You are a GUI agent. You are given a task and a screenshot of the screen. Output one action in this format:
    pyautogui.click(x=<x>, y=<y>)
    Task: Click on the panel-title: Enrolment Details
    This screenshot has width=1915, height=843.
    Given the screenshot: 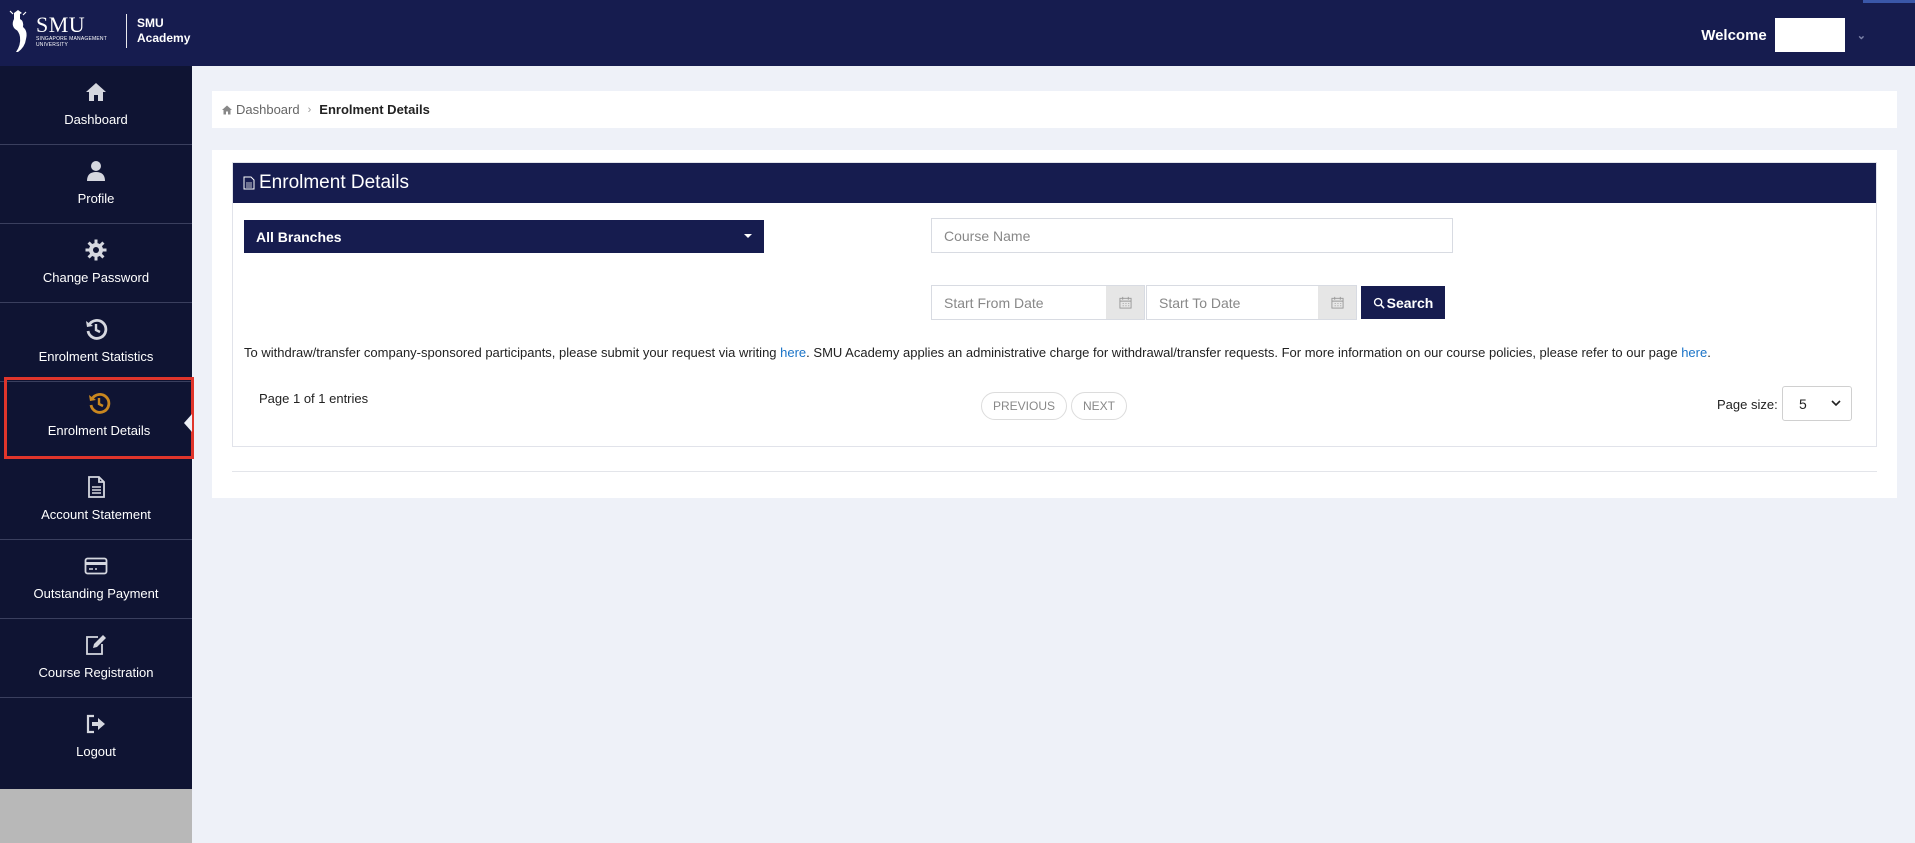 What is the action you would take?
    pyautogui.click(x=334, y=182)
    